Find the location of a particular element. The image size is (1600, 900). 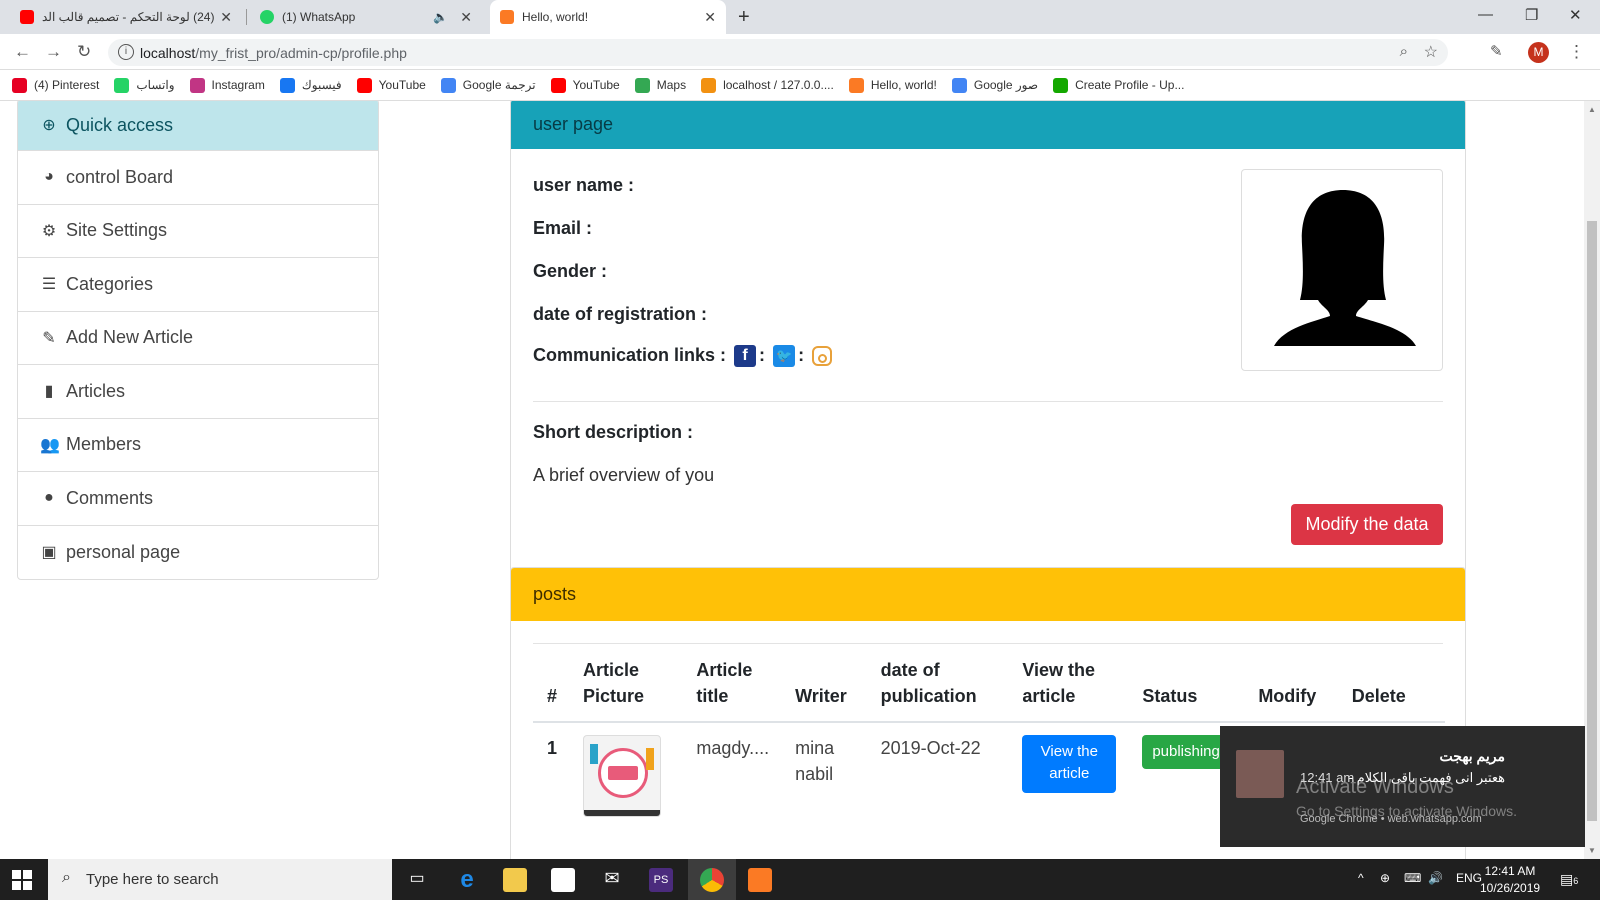

sidebar-item-add-new-article: ✎ Add New Article is located at coordinates (198, 338).